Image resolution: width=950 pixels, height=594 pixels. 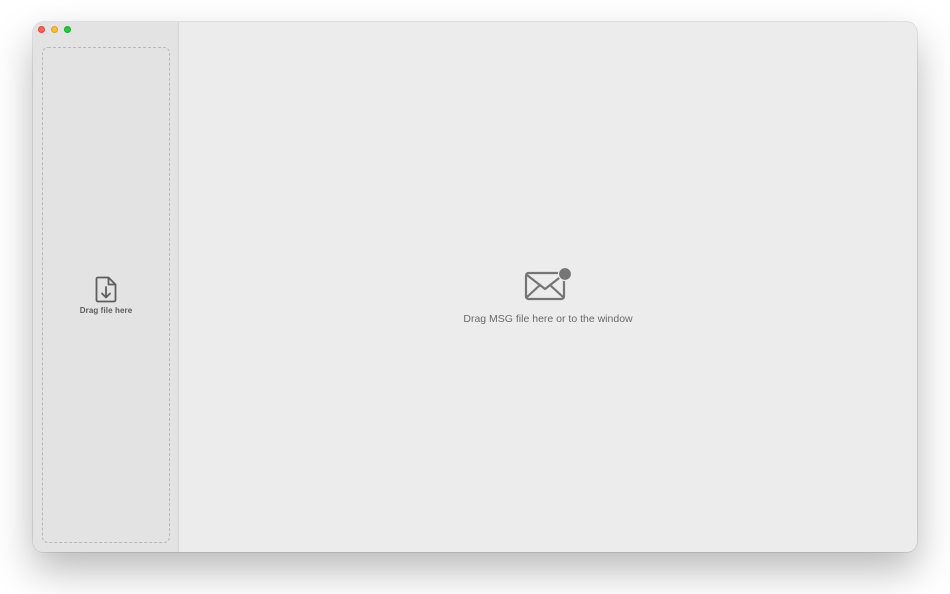 What do you see at coordinates (548, 319) in the screenshot?
I see `empty-state-label: Drag MSG file here or to the window` at bounding box center [548, 319].